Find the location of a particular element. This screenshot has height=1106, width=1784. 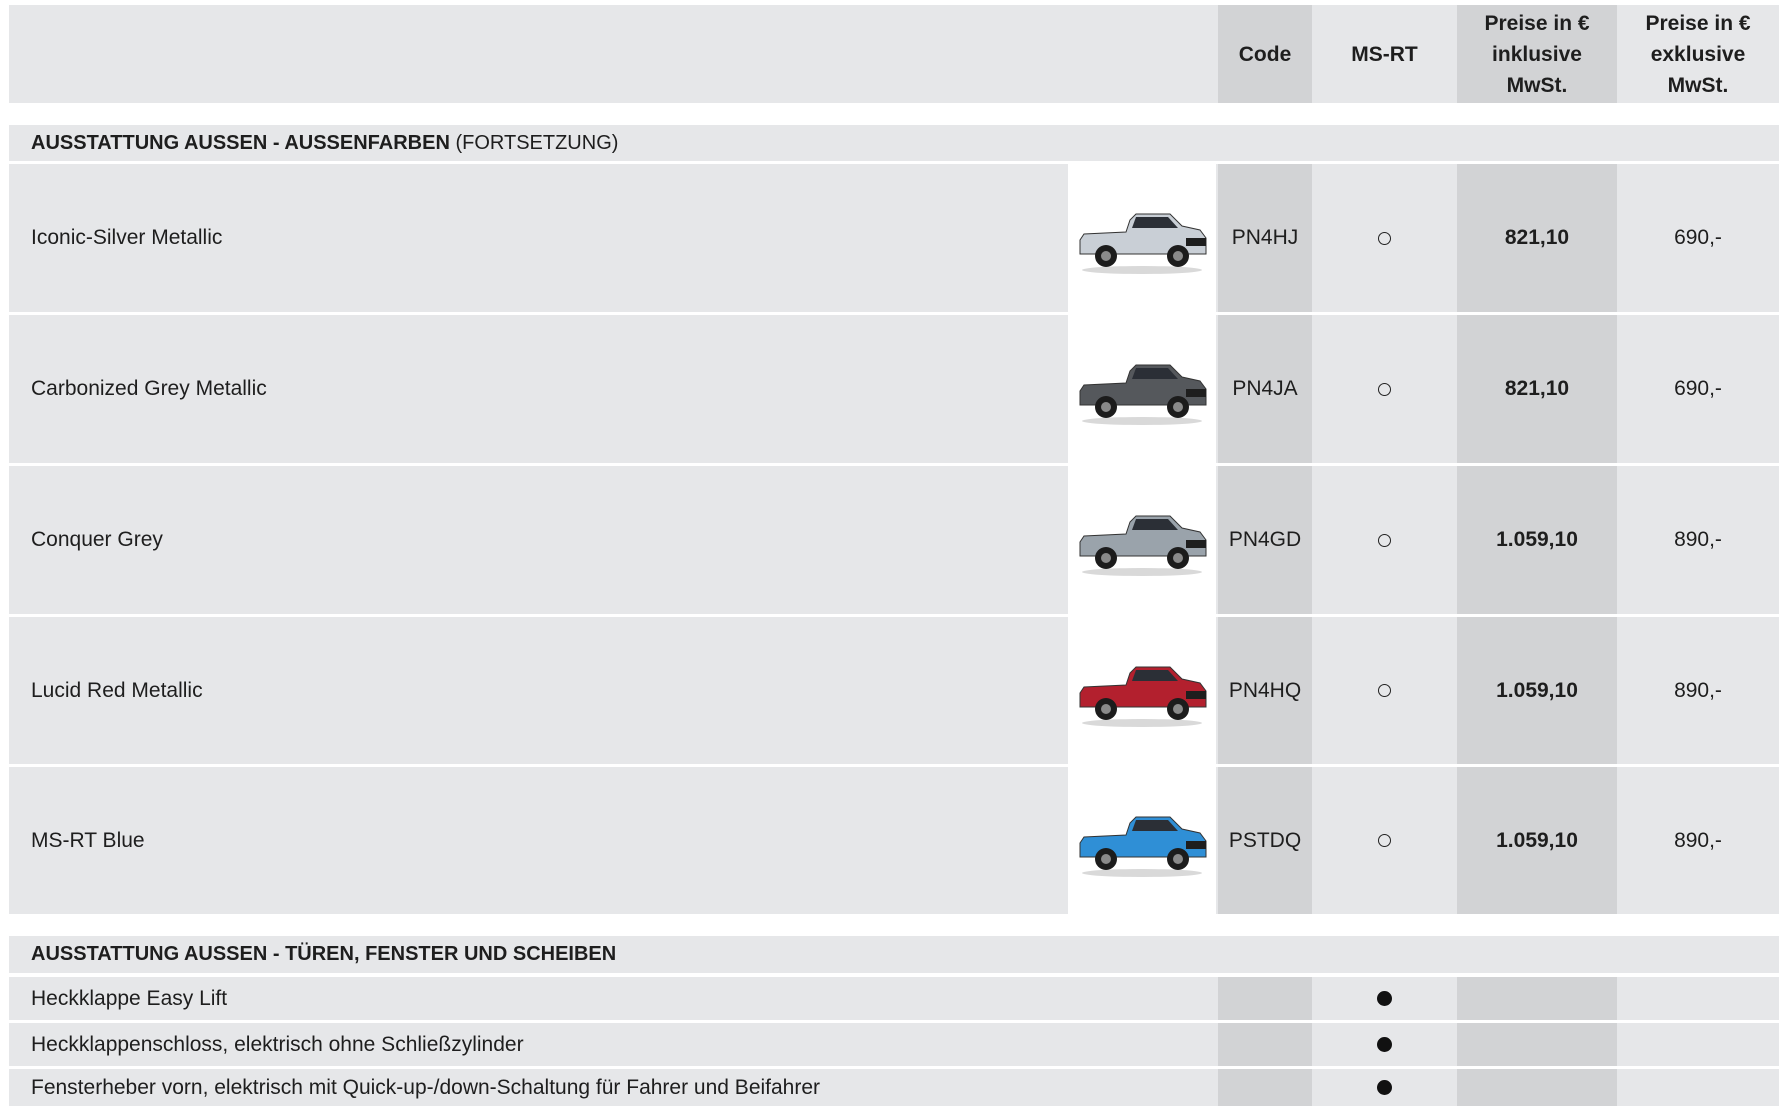

feature-name: Heckklappe Easy Lift is located at coordinates (129, 998).